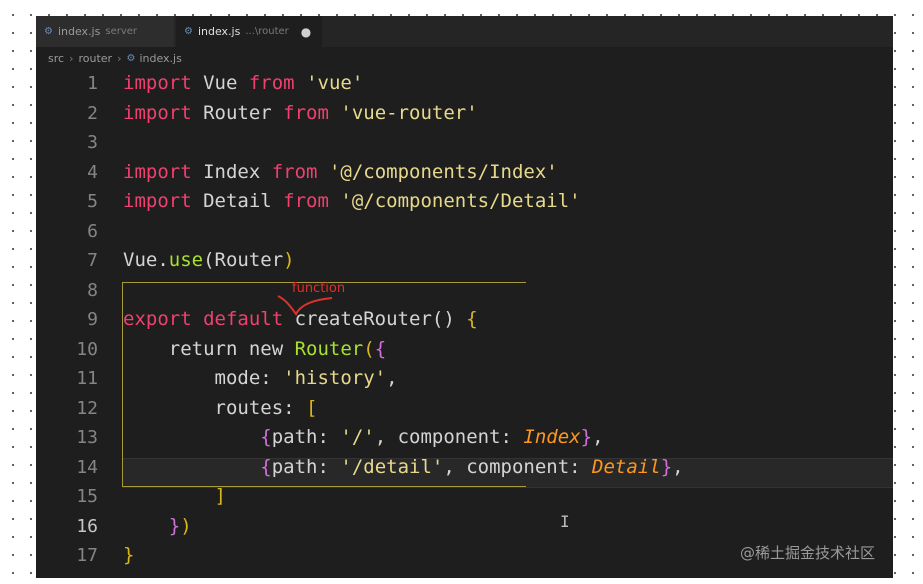 The width and height of the screenshot is (923, 584). Describe the element at coordinates (335, 83) in the screenshot. I see `code-token: 'vue'` at that location.